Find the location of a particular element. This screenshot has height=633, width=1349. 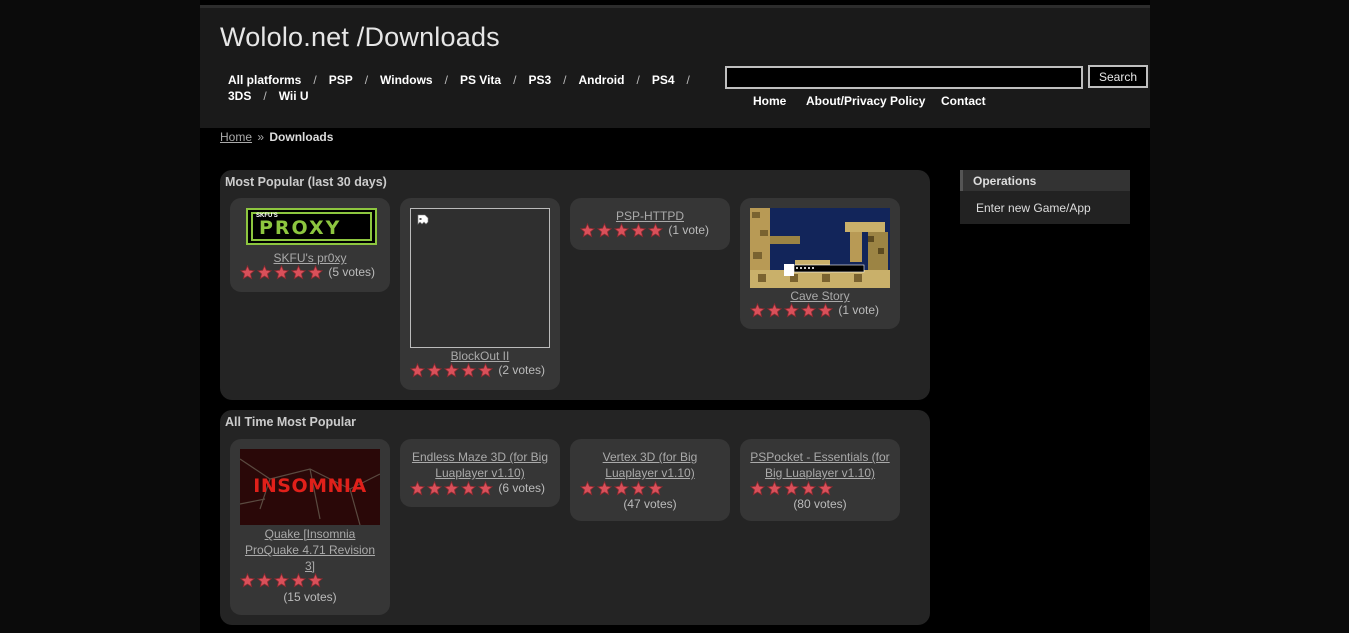

sidebar-operations: Operations Enter new Game/App is located at coordinates (1045, 197).